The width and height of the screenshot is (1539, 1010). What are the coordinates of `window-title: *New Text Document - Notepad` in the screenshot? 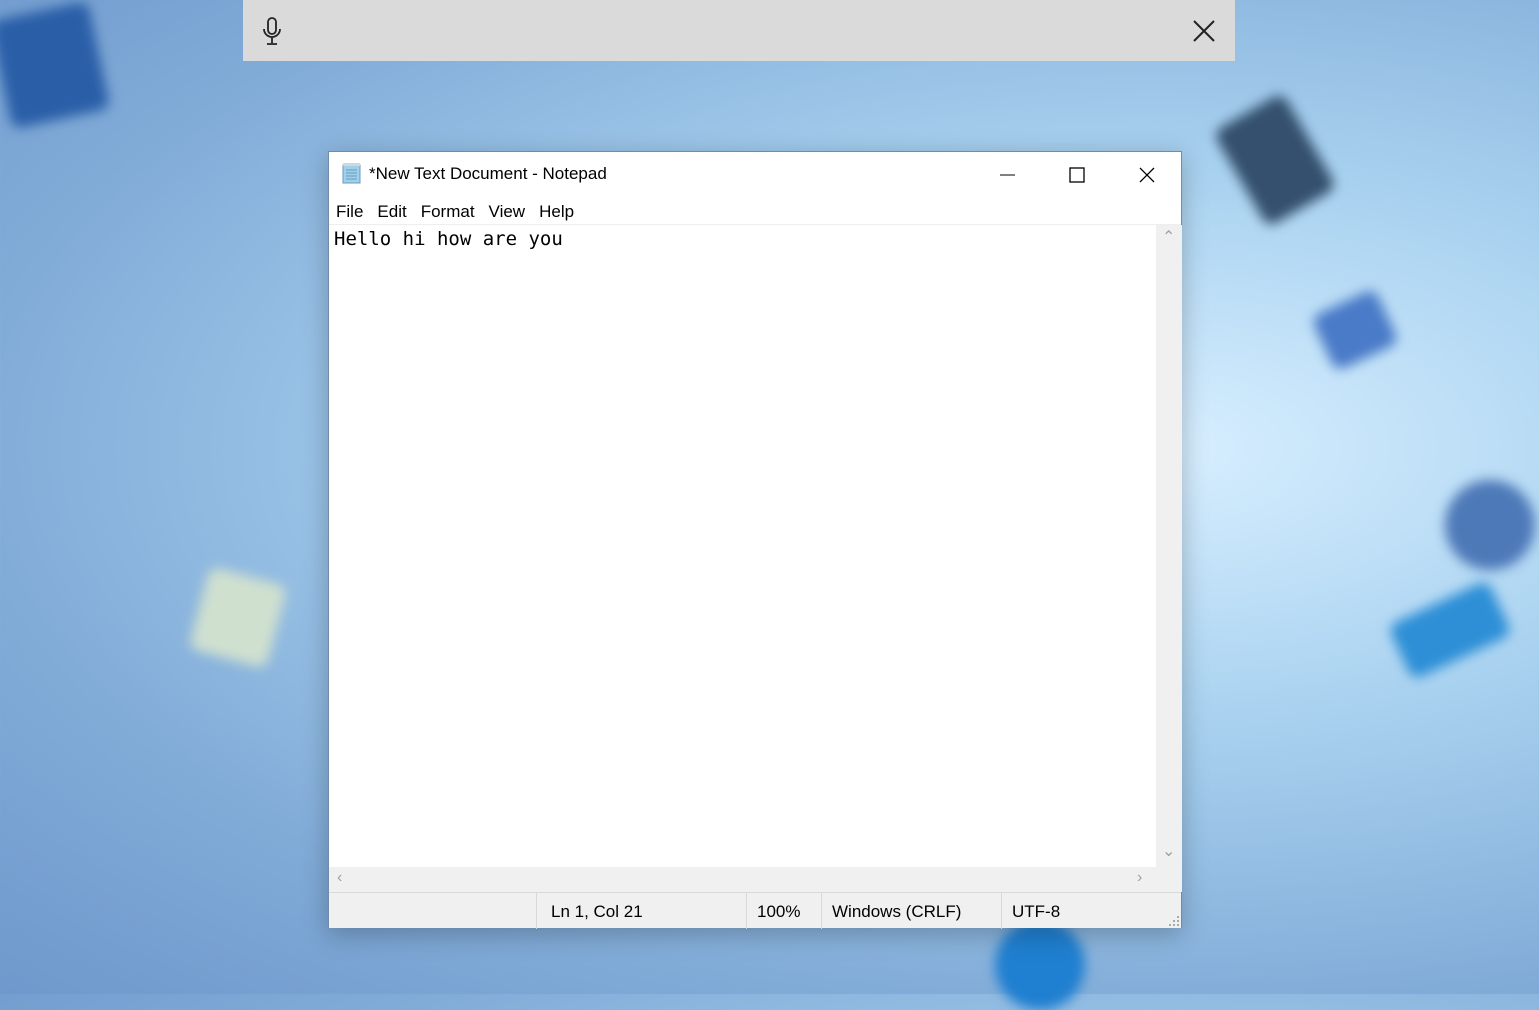 It's located at (488, 173).